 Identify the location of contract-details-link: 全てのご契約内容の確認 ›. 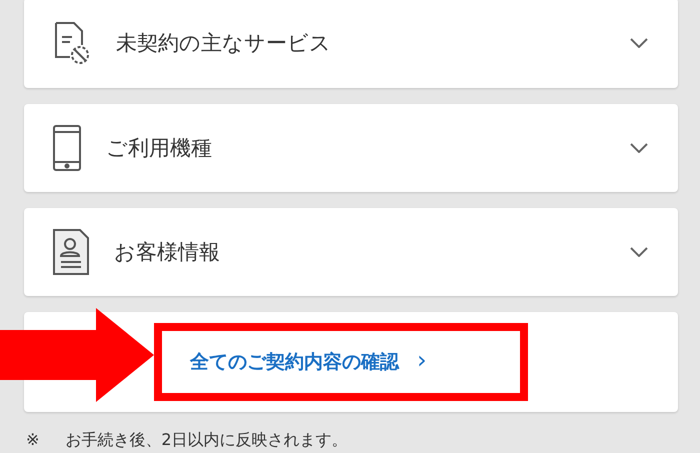
(308, 362).